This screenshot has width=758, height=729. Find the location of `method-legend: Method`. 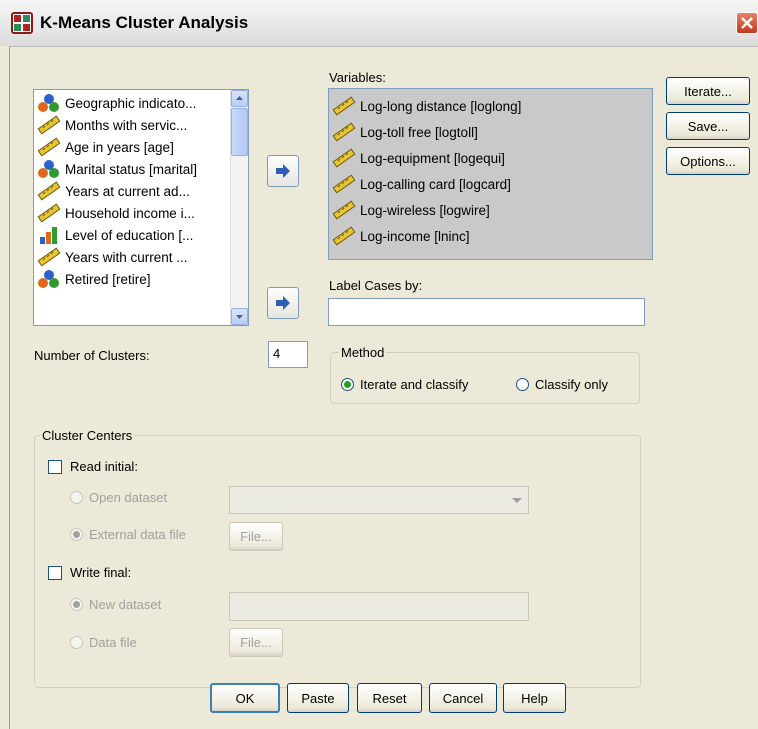

method-legend: Method is located at coordinates (363, 352).